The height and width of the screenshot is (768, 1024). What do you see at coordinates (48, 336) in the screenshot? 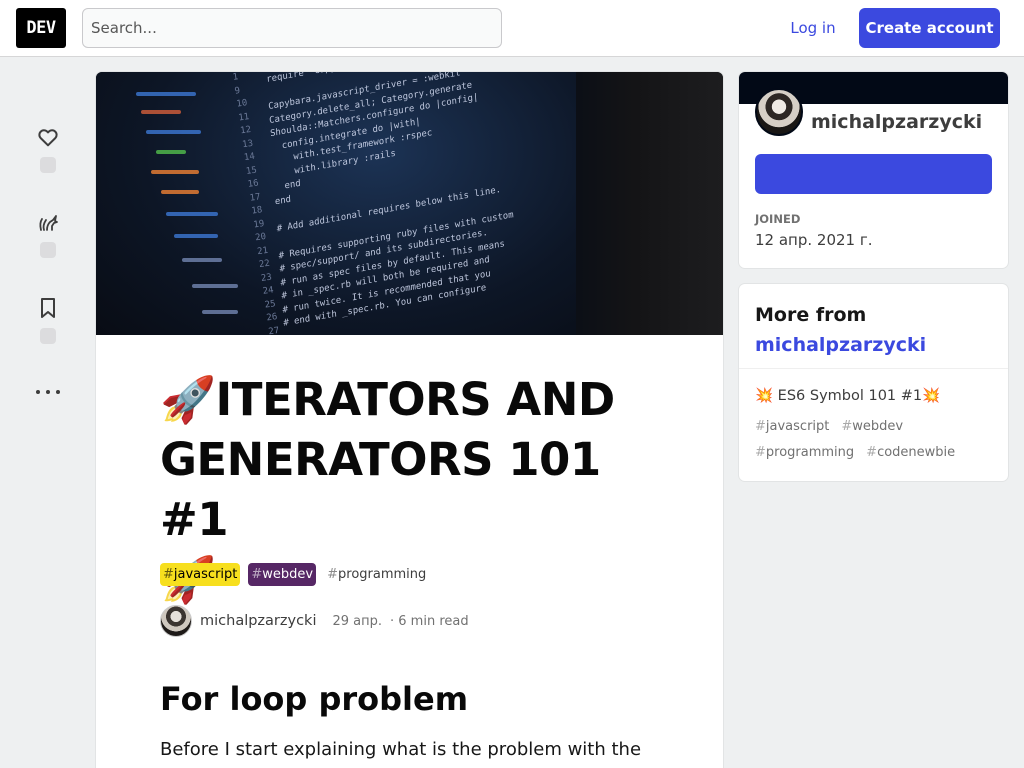
I see `bookmark-count` at bounding box center [48, 336].